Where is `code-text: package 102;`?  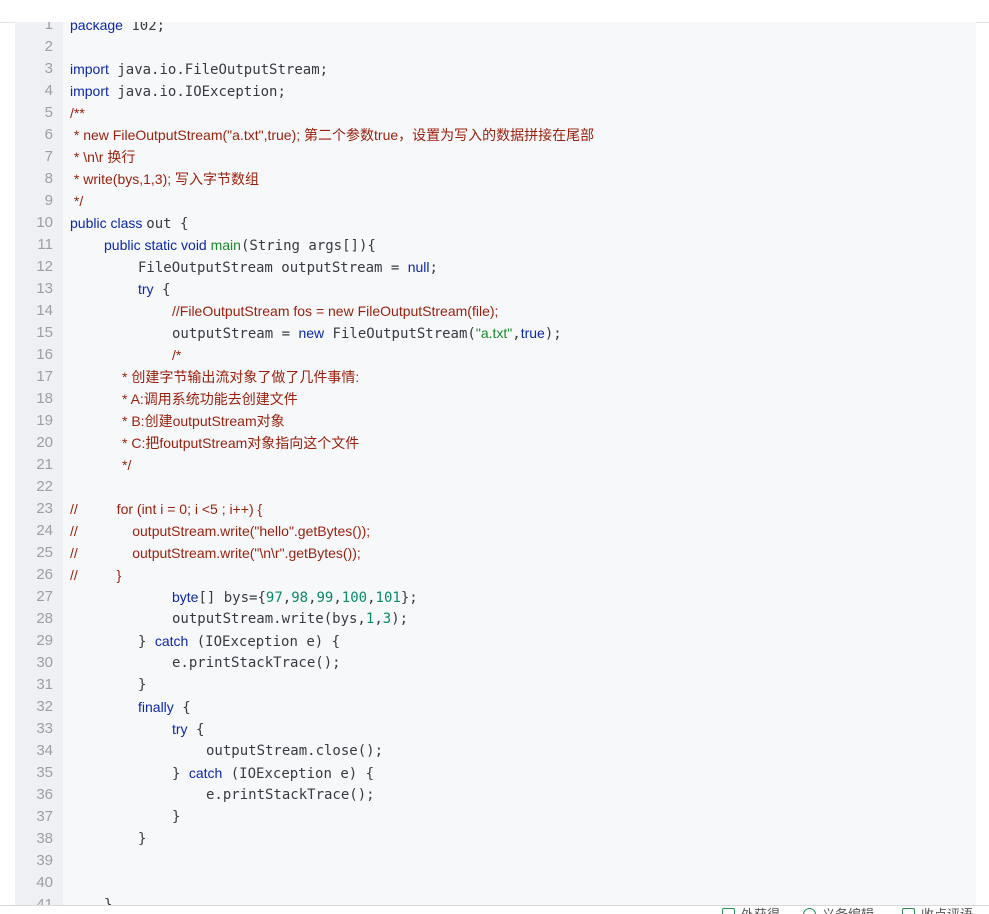 code-text: package 102; is located at coordinates (117, 29).